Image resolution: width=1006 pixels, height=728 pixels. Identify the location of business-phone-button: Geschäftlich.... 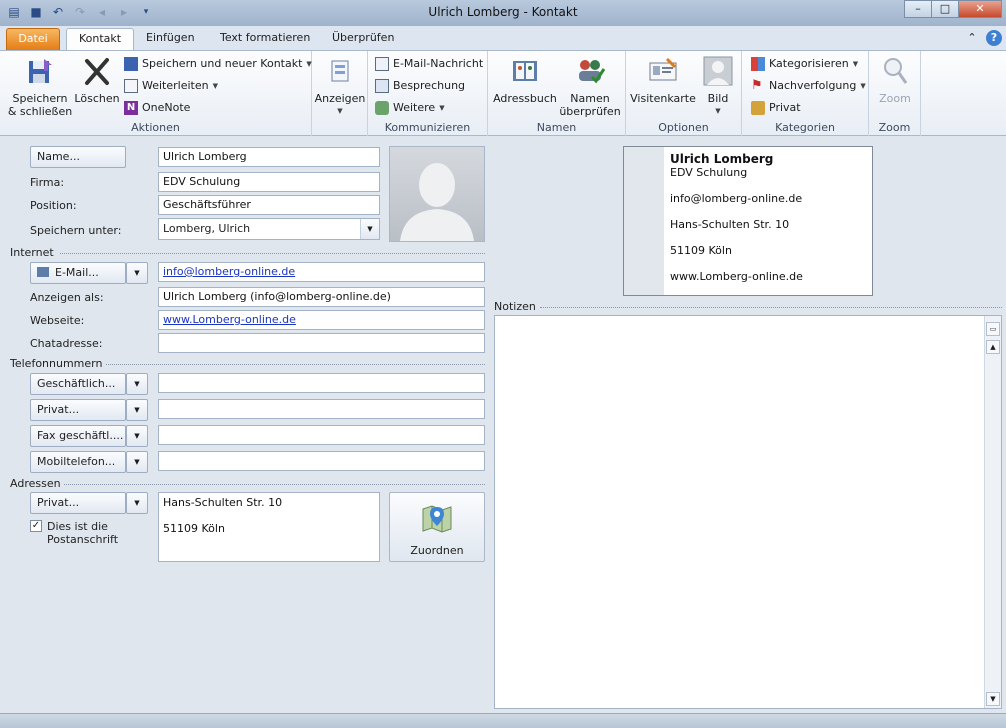
(78, 384).